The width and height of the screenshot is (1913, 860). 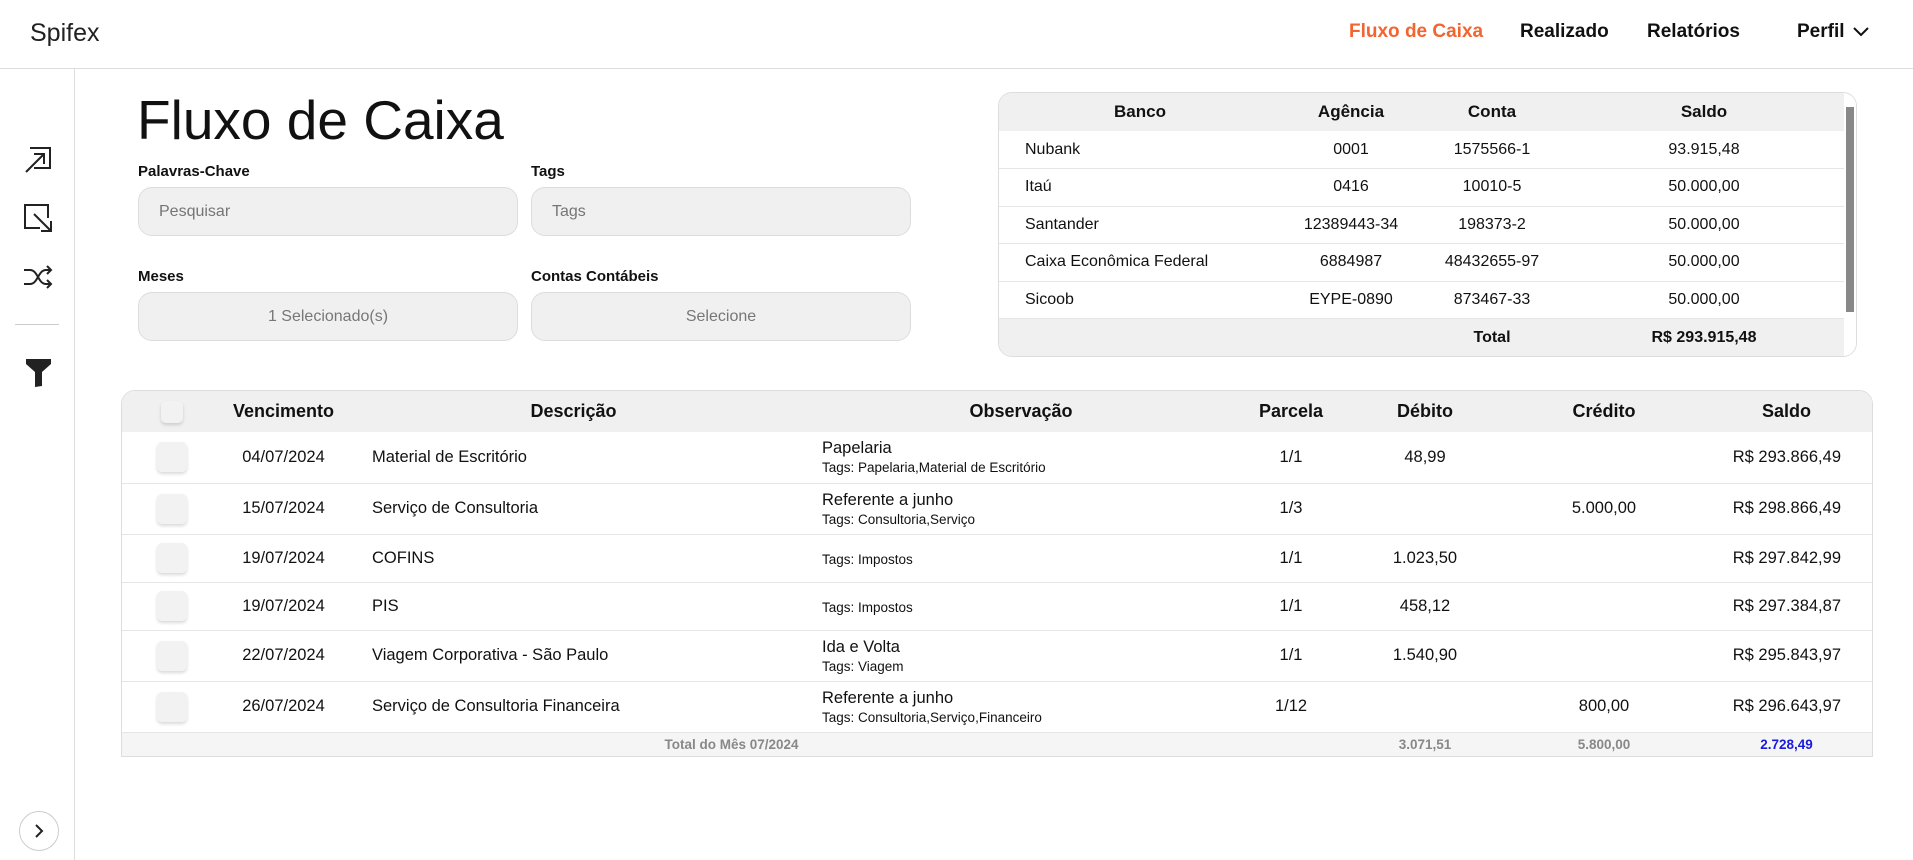 I want to click on filter-icon, so click(x=38, y=372).